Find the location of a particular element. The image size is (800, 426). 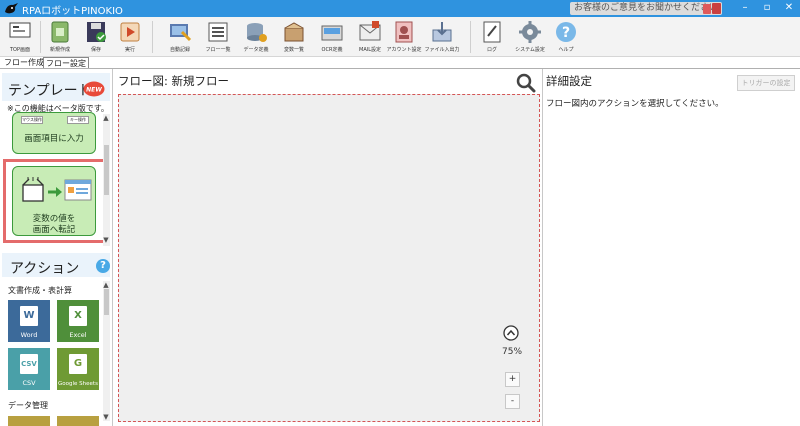

google-sheets-icon: G is located at coordinates (78, 364).